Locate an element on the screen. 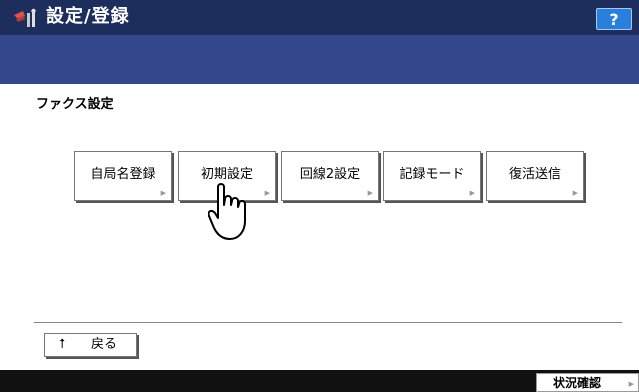 This screenshot has height=392, width=639. hand-pointer-icon is located at coordinates (227, 211).